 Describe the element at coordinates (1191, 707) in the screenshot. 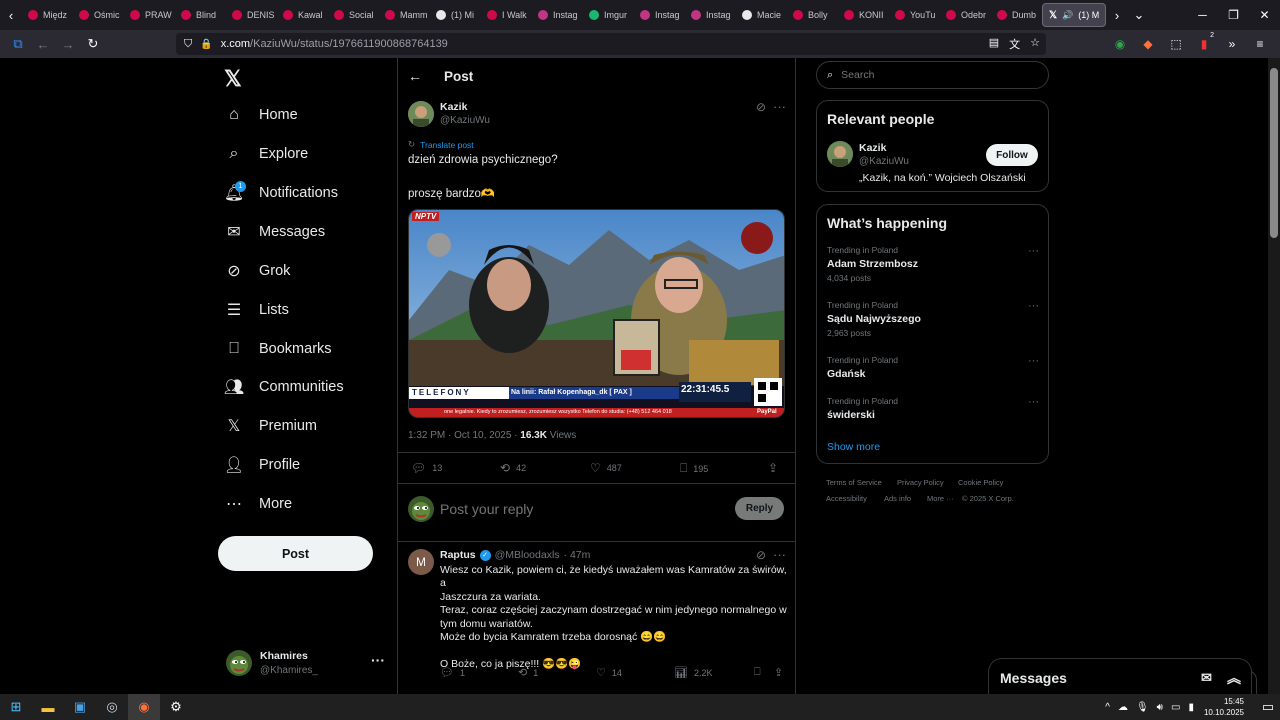

I see `battery-icon: ▮` at that location.